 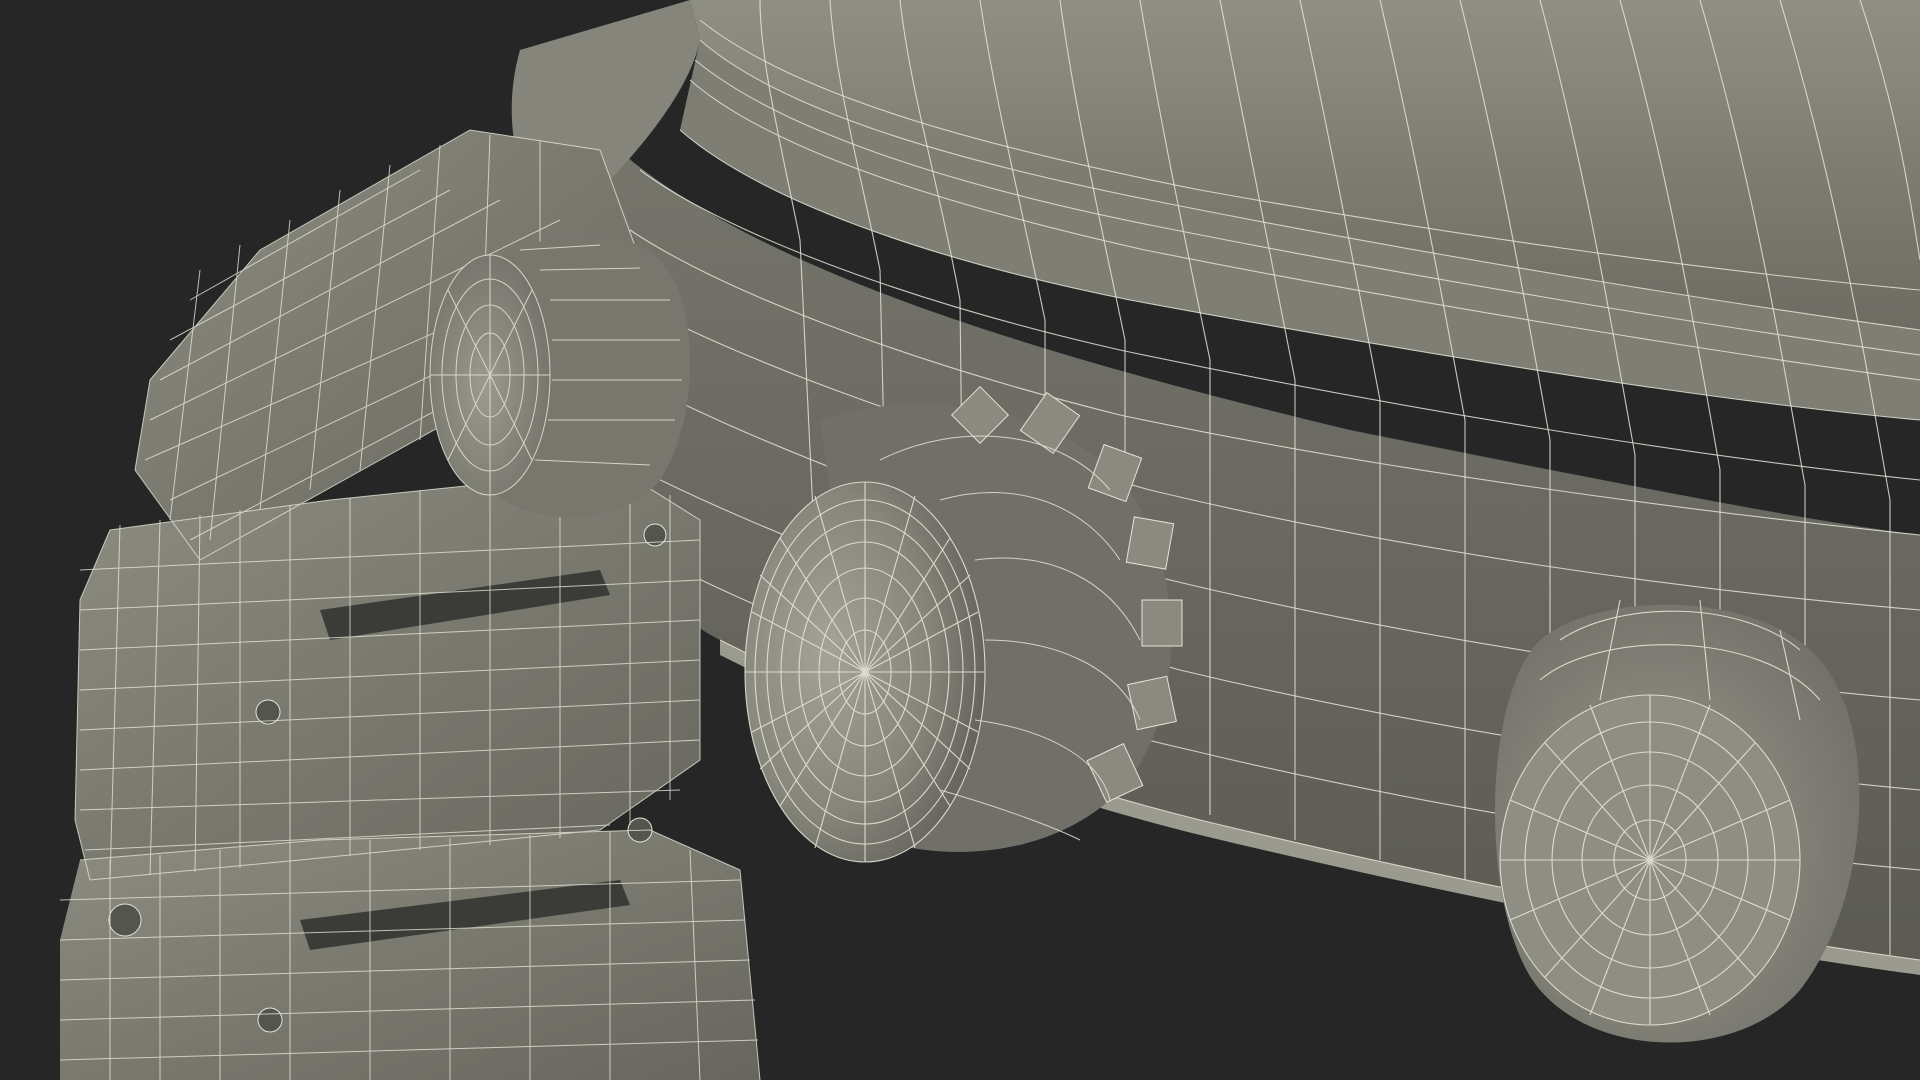 I want to click on crown-wire, so click(x=865, y=672).